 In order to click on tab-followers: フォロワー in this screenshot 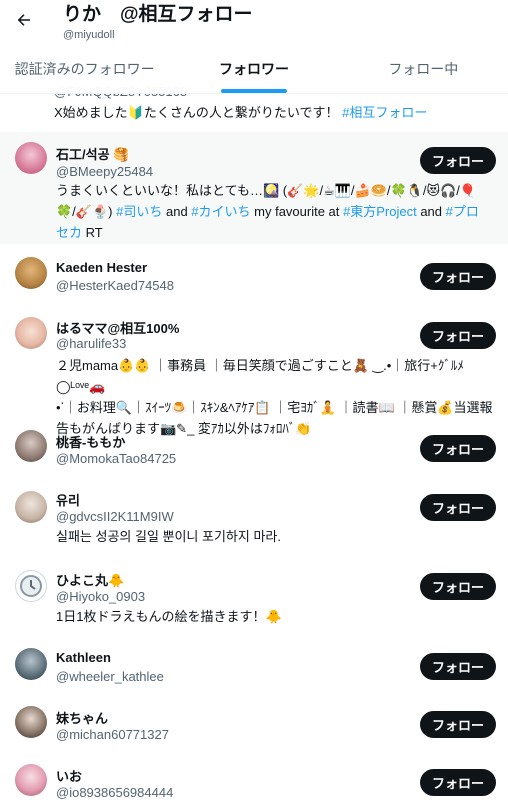, I will do `click(253, 68)`.